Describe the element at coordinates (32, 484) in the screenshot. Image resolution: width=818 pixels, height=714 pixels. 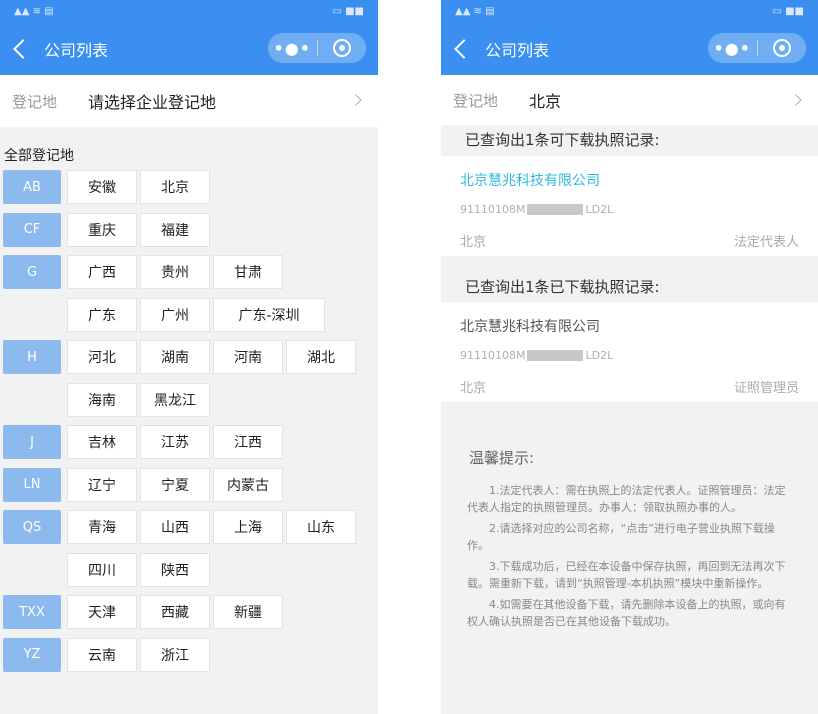
I see `index-letter: LN` at that location.